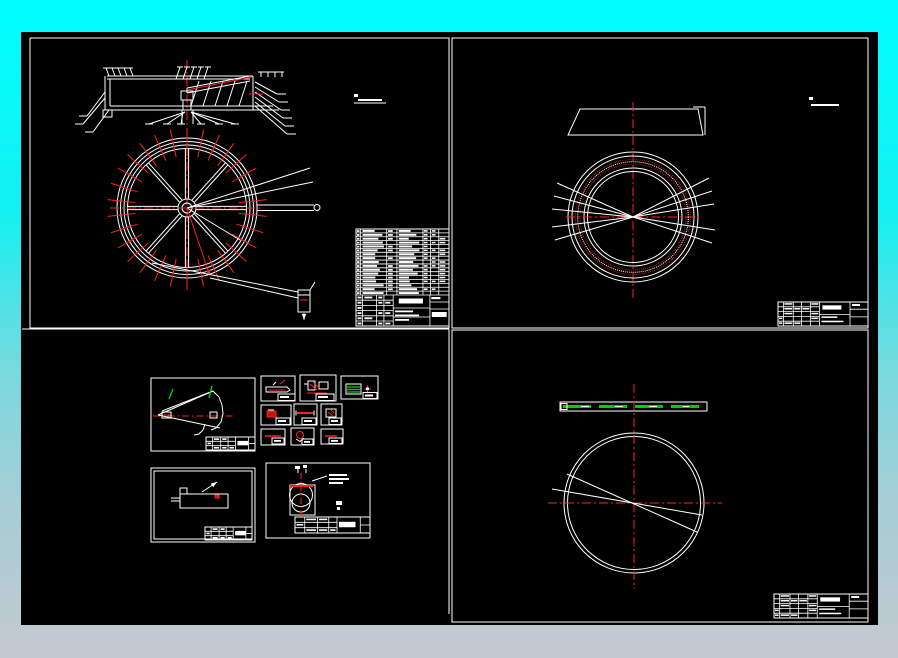 The width and height of the screenshot is (898, 658). Describe the element at coordinates (823, 314) in the screenshot. I see `tr-title-block` at that location.